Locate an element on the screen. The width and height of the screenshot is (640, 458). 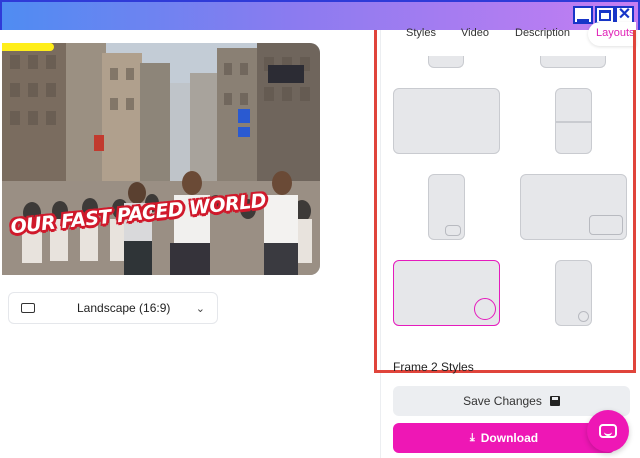
aspect-ratio-select: Landscape (16:9) ⌄ is located at coordinates (113, 308).